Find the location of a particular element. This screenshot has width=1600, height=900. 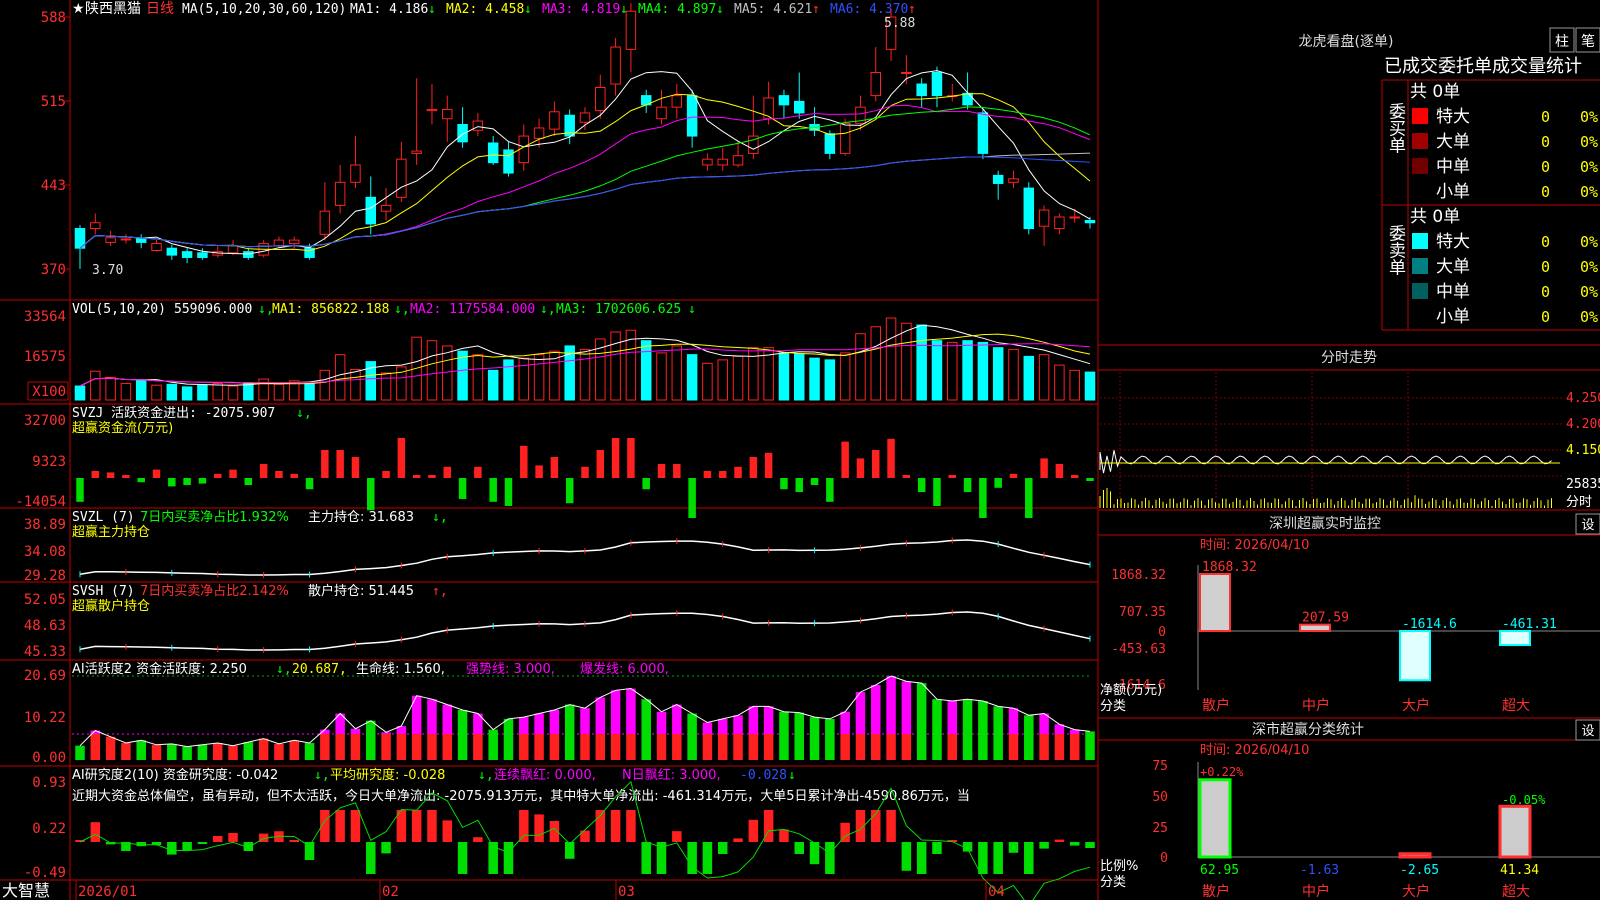

intraday-tick-3: 25835 is located at coordinates (1583, 484).